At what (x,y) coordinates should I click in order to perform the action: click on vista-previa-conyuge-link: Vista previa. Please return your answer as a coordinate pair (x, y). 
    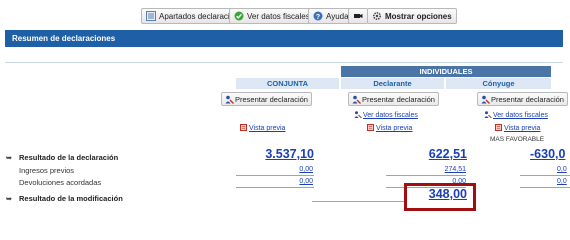
    Looking at the image, I should click on (517, 128).